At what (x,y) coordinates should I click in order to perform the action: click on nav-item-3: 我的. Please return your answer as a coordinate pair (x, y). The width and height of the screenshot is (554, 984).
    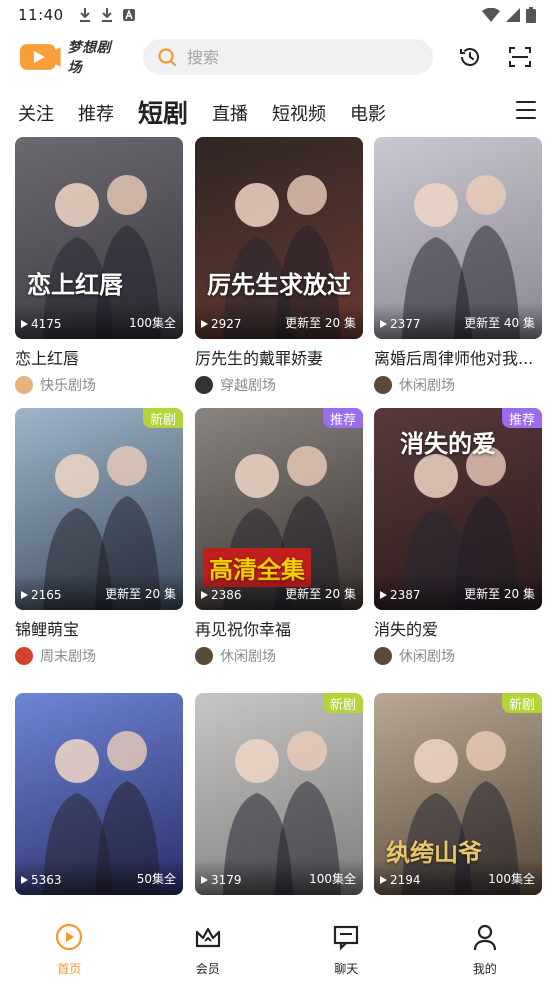
    Looking at the image, I should click on (485, 948).